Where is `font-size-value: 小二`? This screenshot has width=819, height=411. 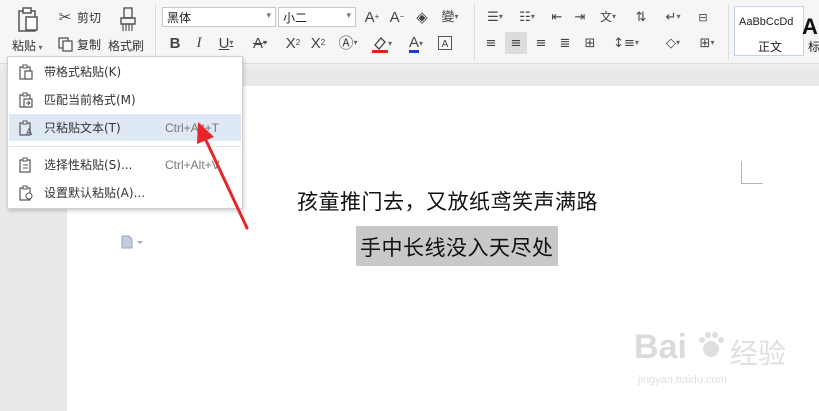 font-size-value: 小二 is located at coordinates (295, 17).